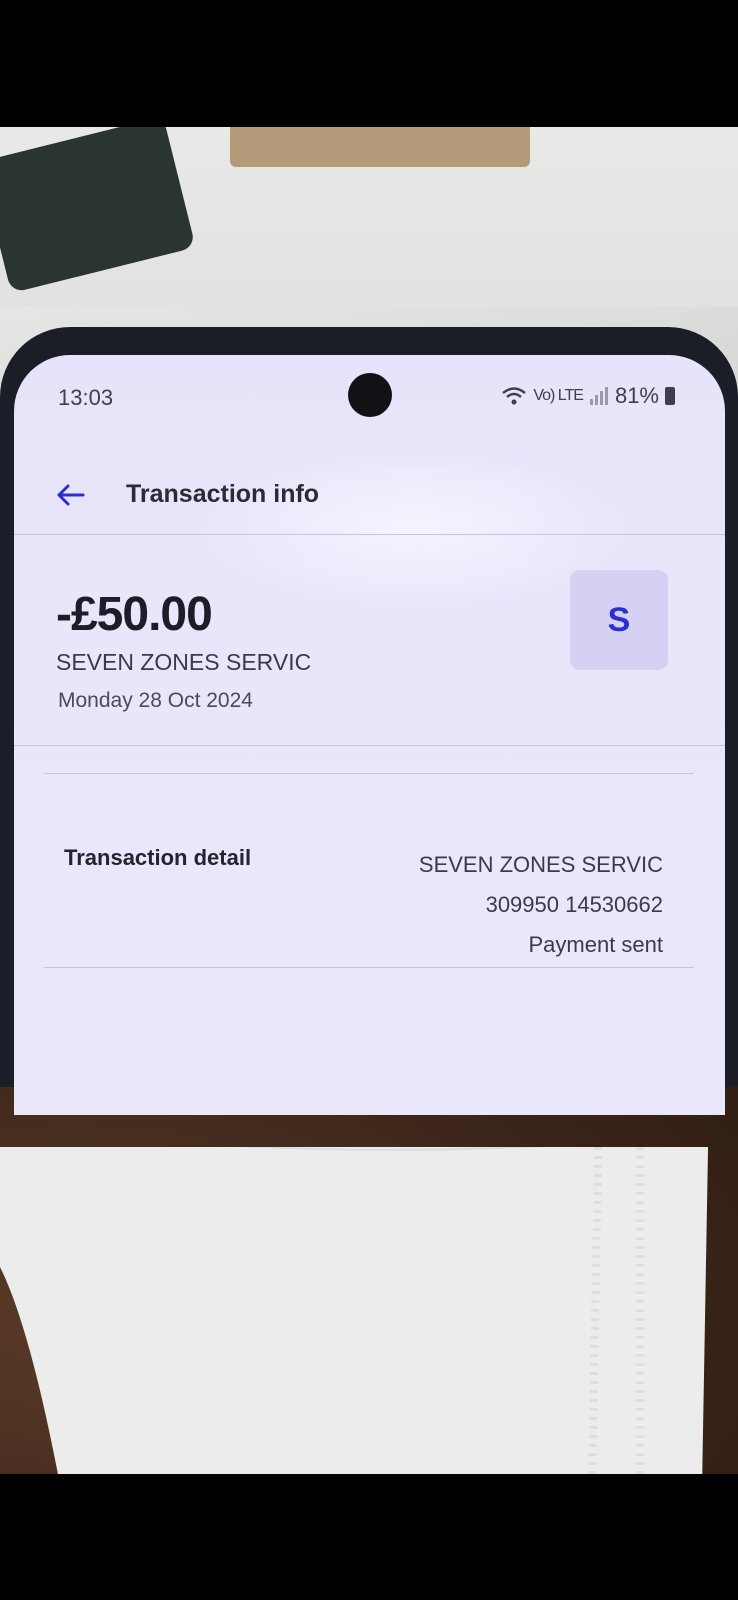  I want to click on top-app-bar: Transaction info, so click(369, 495).